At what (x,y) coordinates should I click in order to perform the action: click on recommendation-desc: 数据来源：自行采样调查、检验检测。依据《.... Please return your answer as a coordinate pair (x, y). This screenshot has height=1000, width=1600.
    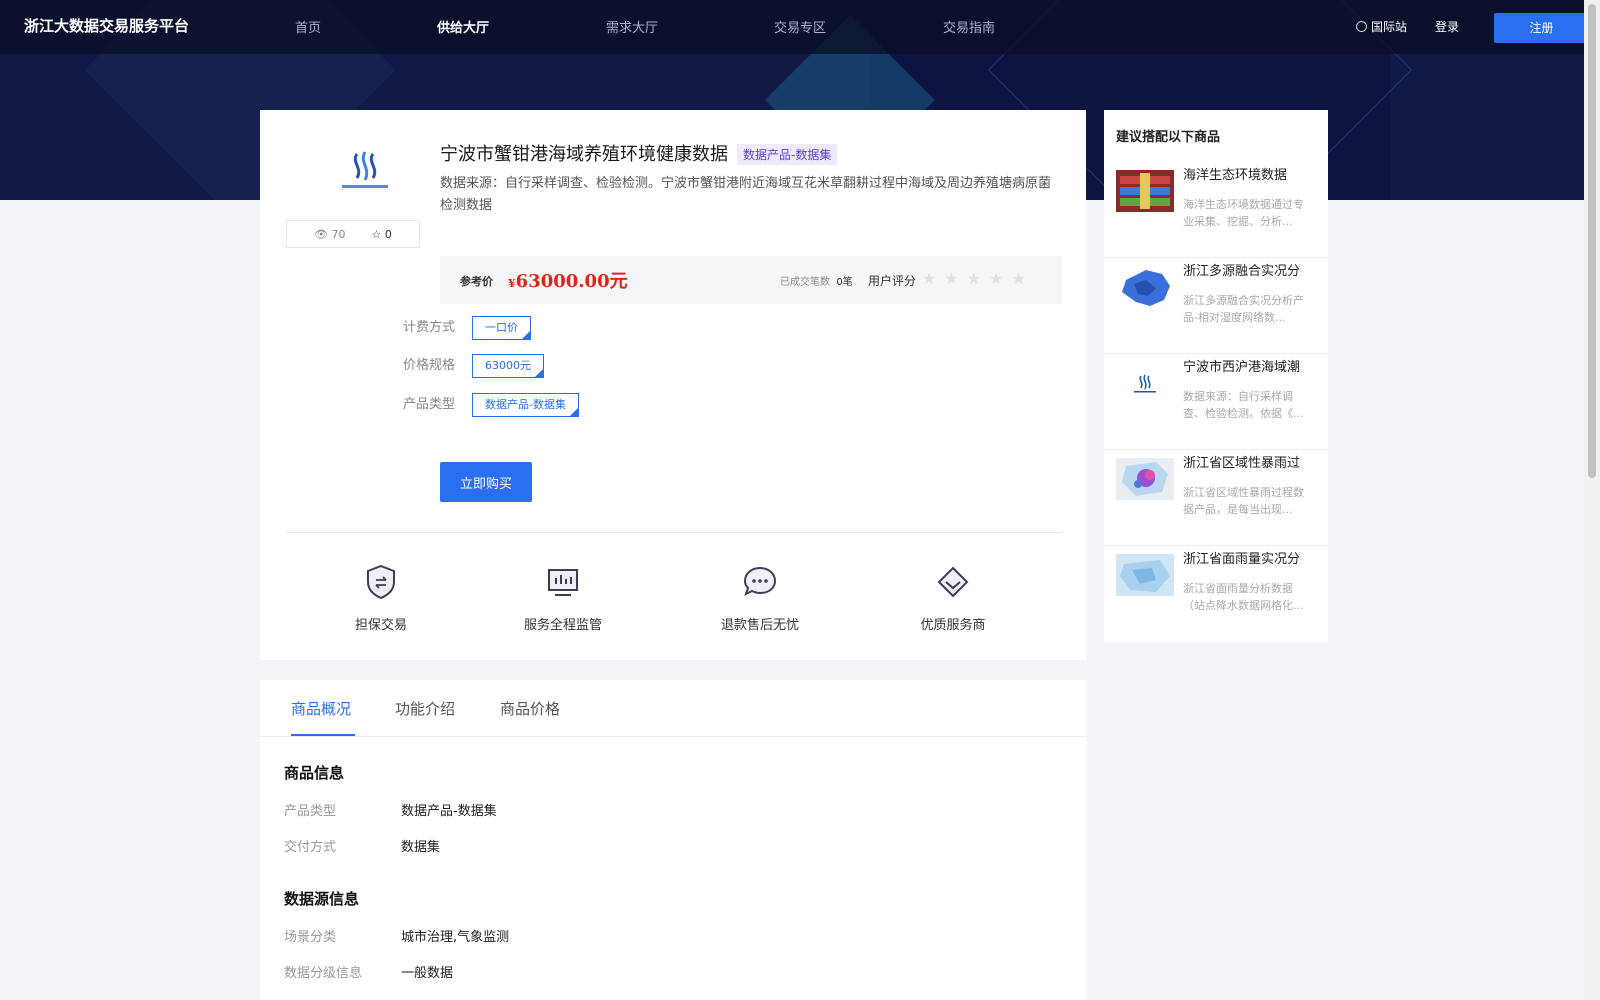
    Looking at the image, I should click on (1243, 405).